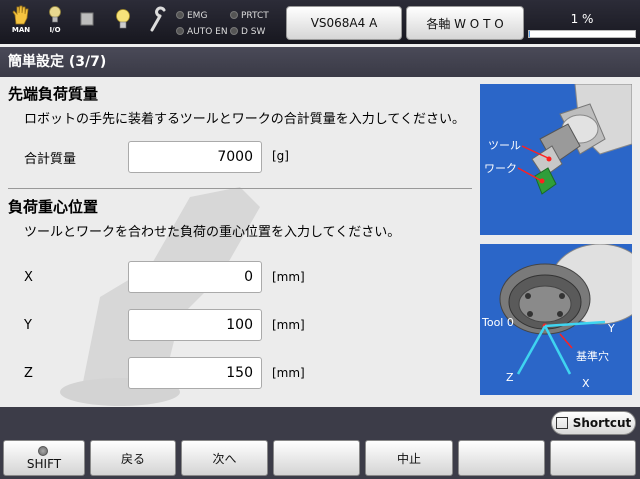  I want to click on fkey-f7, so click(593, 458).